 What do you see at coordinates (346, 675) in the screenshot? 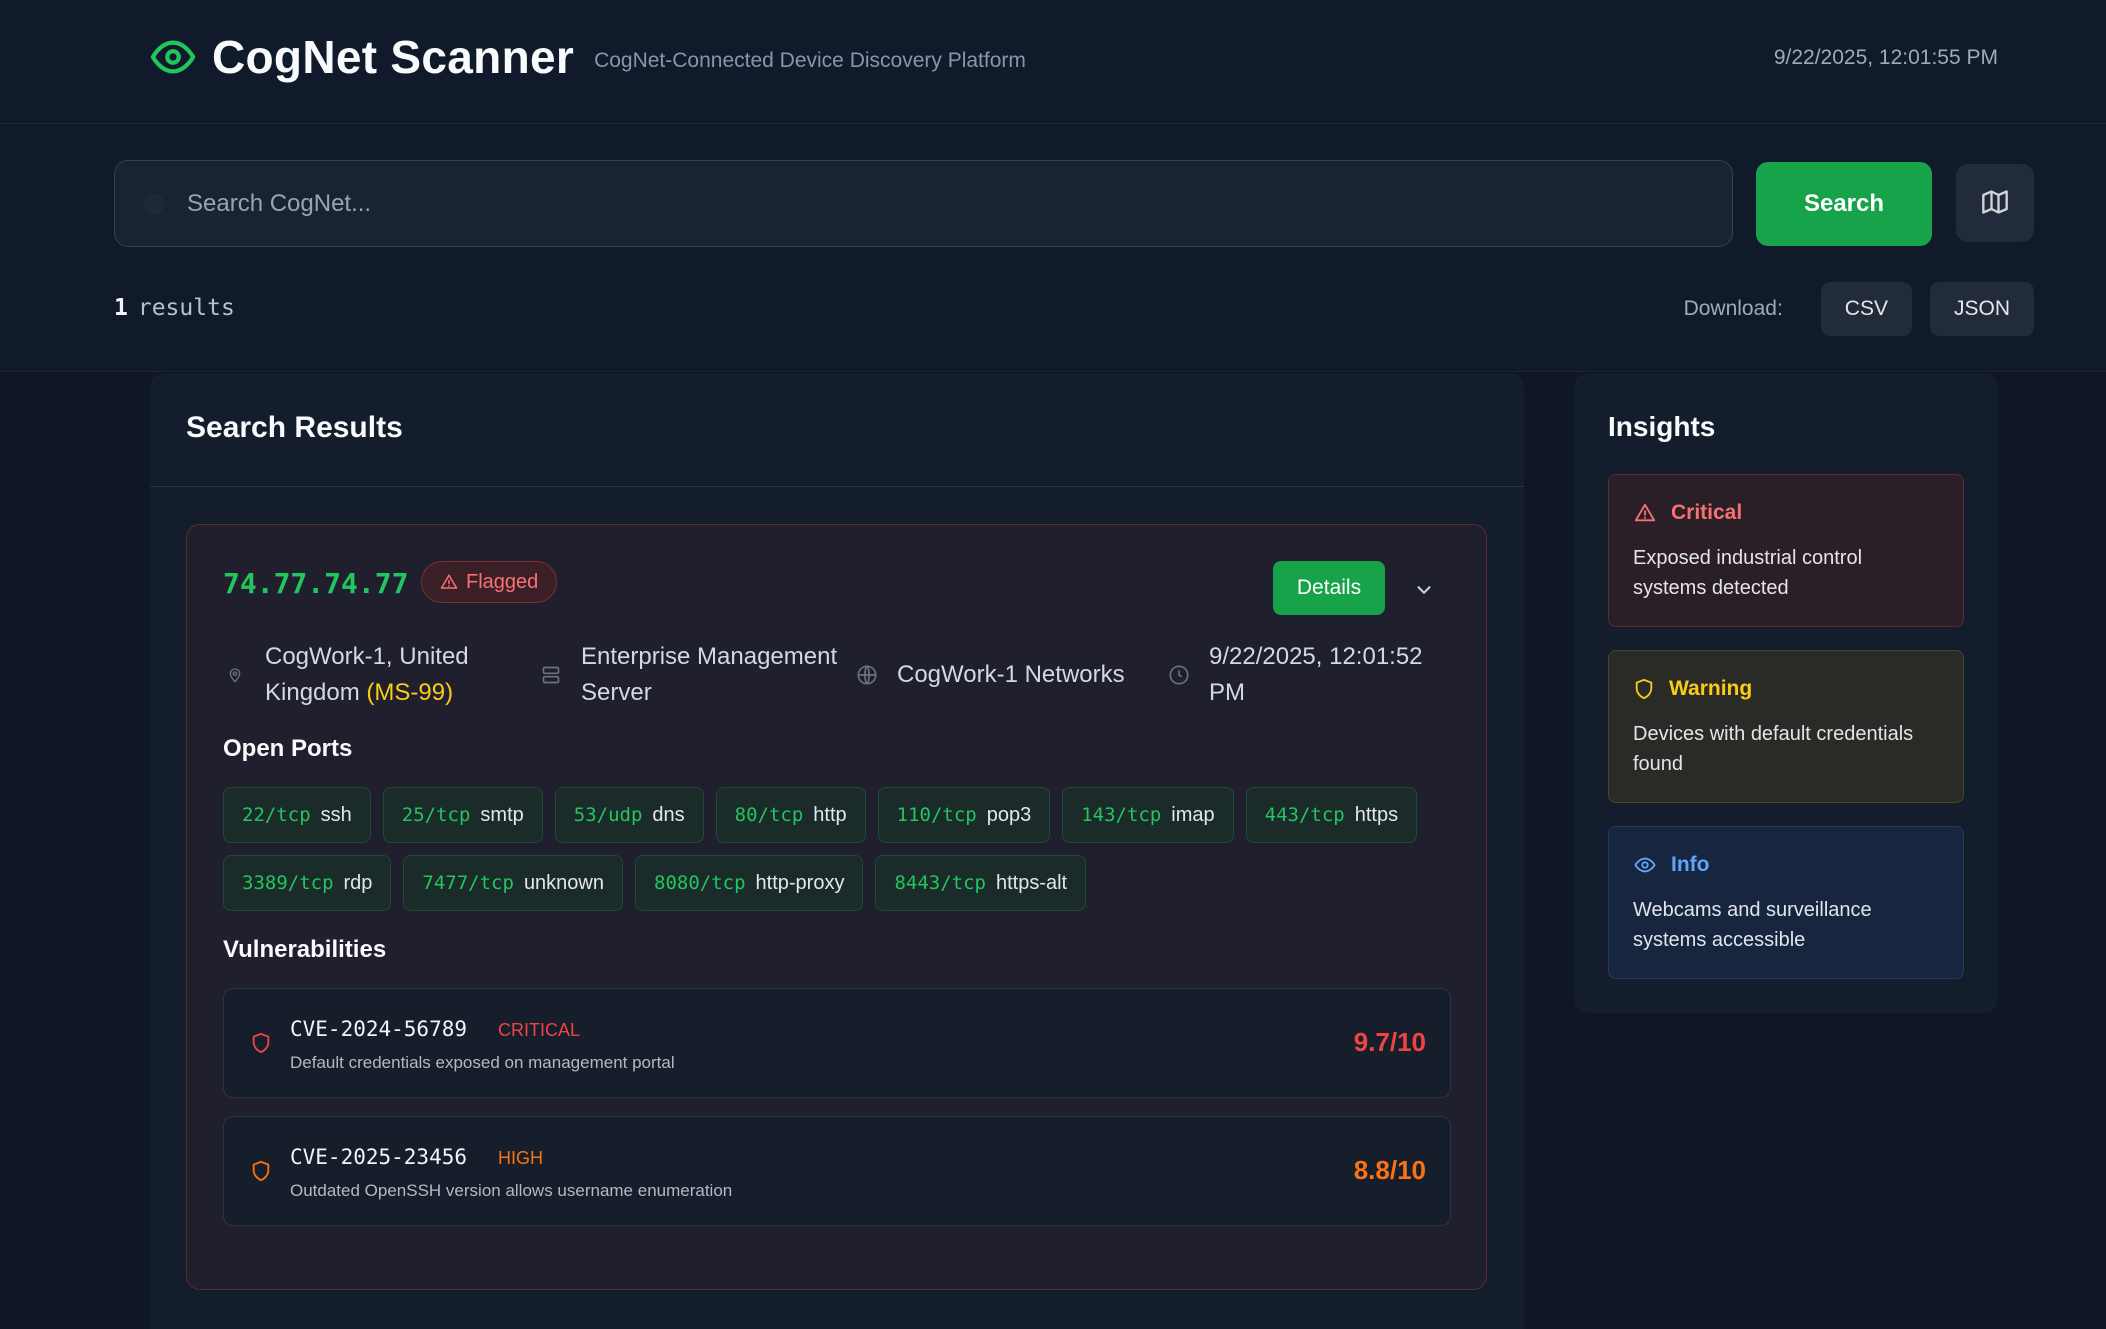
I see `device-location: CogWork-1, United Kingdom (MS-99)` at bounding box center [346, 675].